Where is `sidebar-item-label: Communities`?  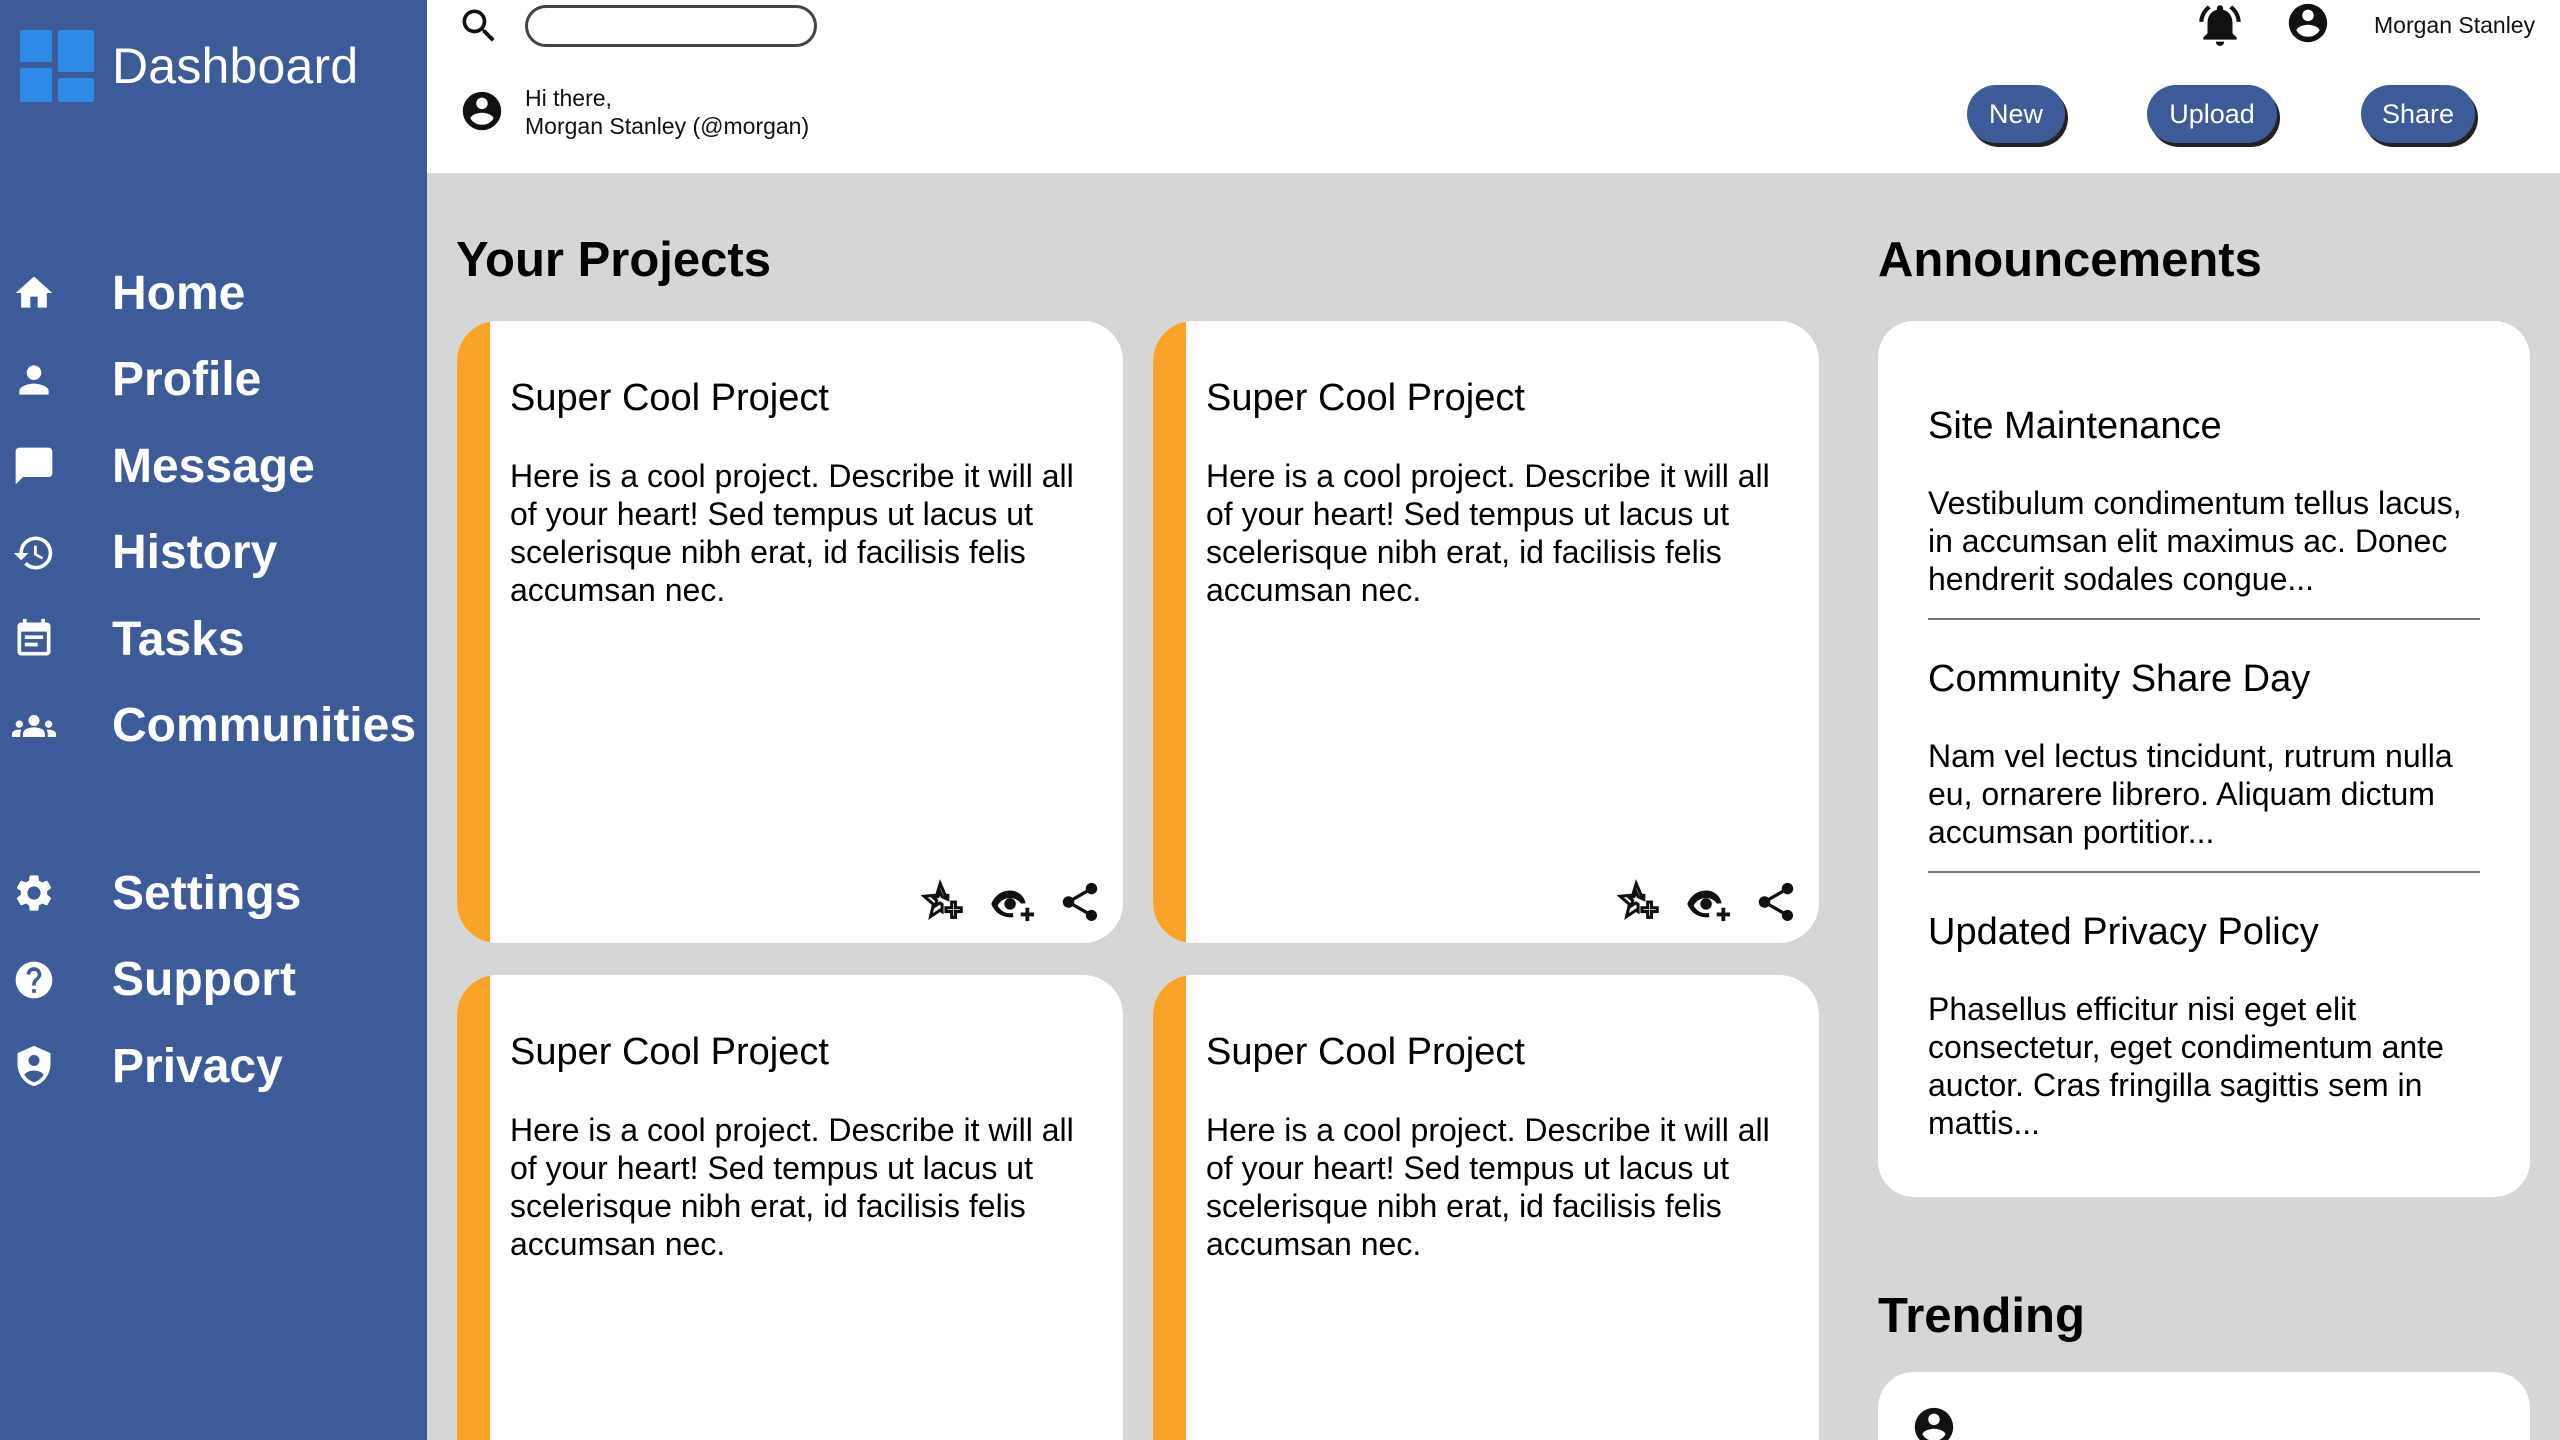
sidebar-item-label: Communities is located at coordinates (264, 726).